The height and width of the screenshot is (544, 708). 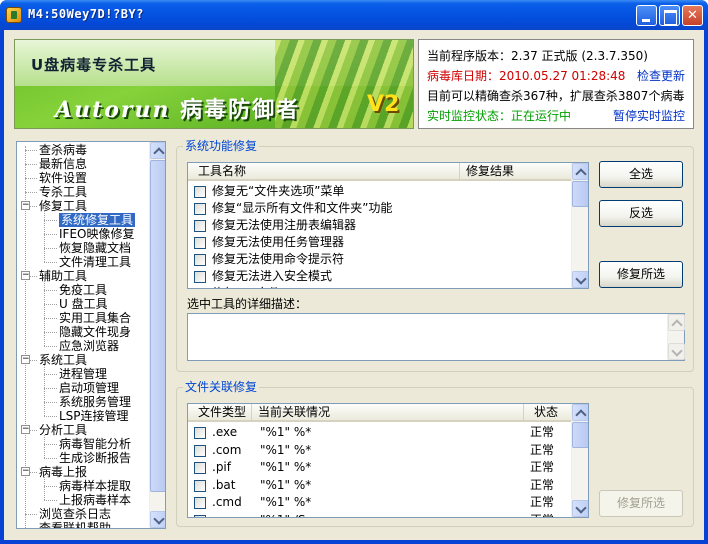 What do you see at coordinates (75, 524) in the screenshot?
I see `tree-item: 查看联机帮助` at bounding box center [75, 524].